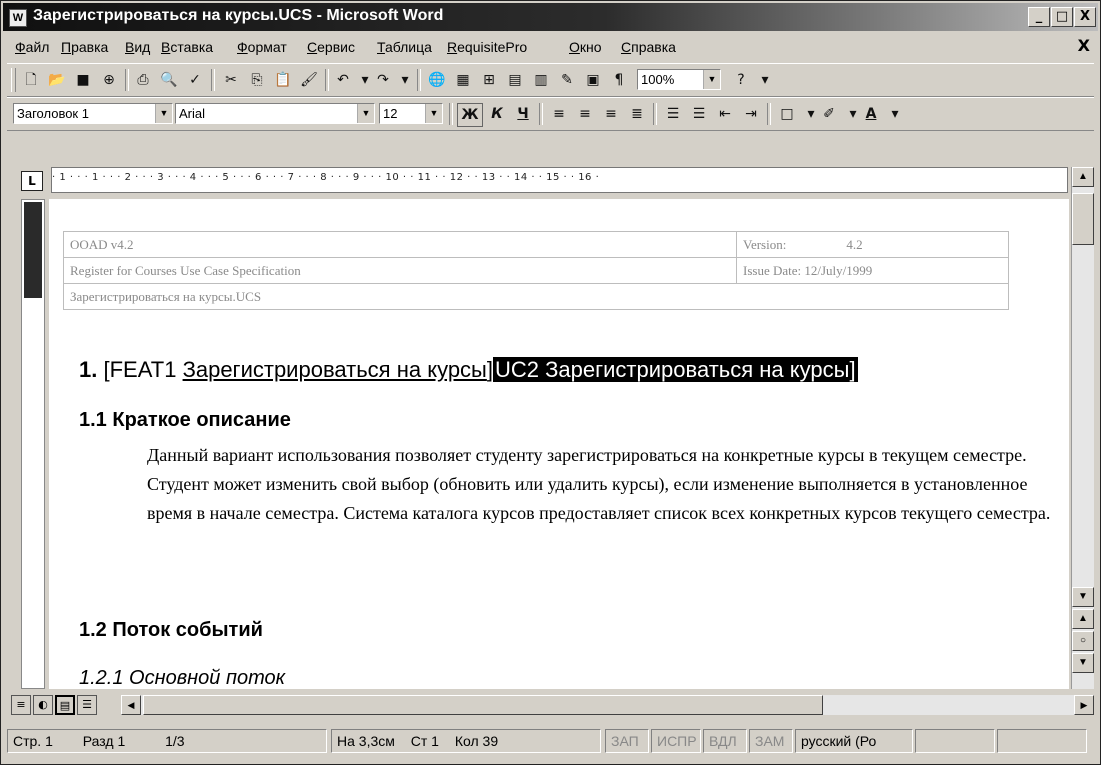  Describe the element at coordinates (751, 114) in the screenshot. I see `increase-indent-icon: ⇥` at that location.